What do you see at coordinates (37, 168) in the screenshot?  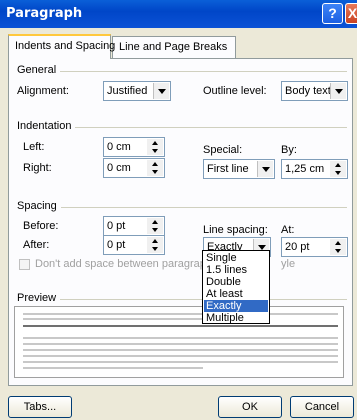 I see `right-indent-label: Right:` at bounding box center [37, 168].